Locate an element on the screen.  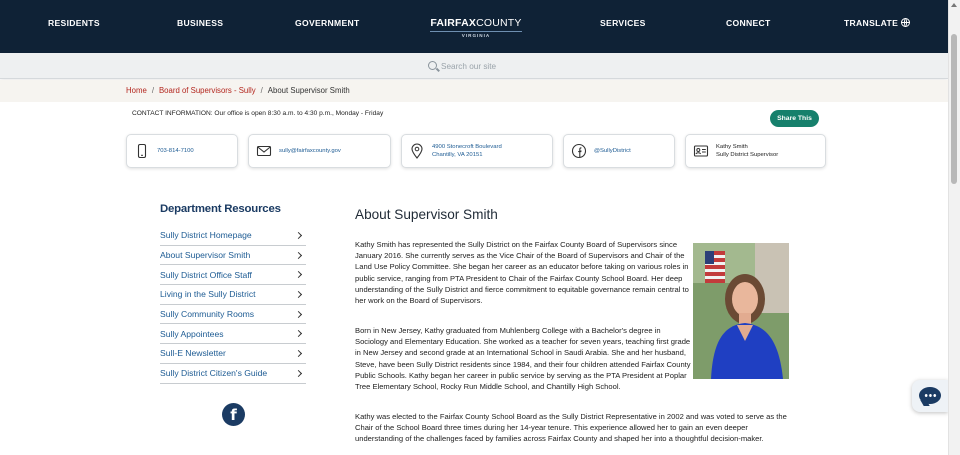
email-address: sully@fairfaxcounty.gov is located at coordinates (310, 151).